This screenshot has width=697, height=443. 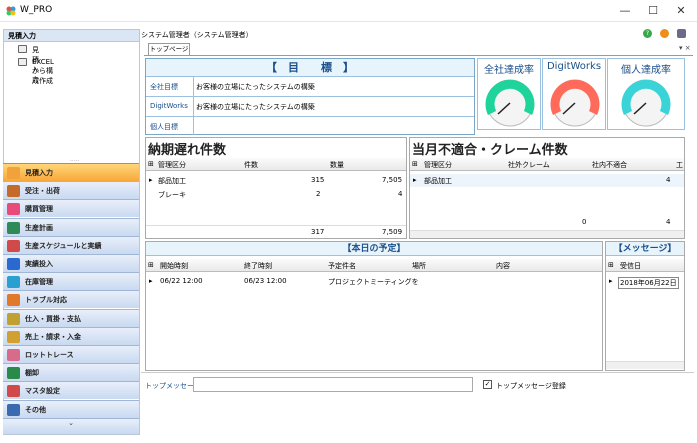 What do you see at coordinates (42, 391) in the screenshot?
I see `nav-item-label: マスタ設定` at bounding box center [42, 391].